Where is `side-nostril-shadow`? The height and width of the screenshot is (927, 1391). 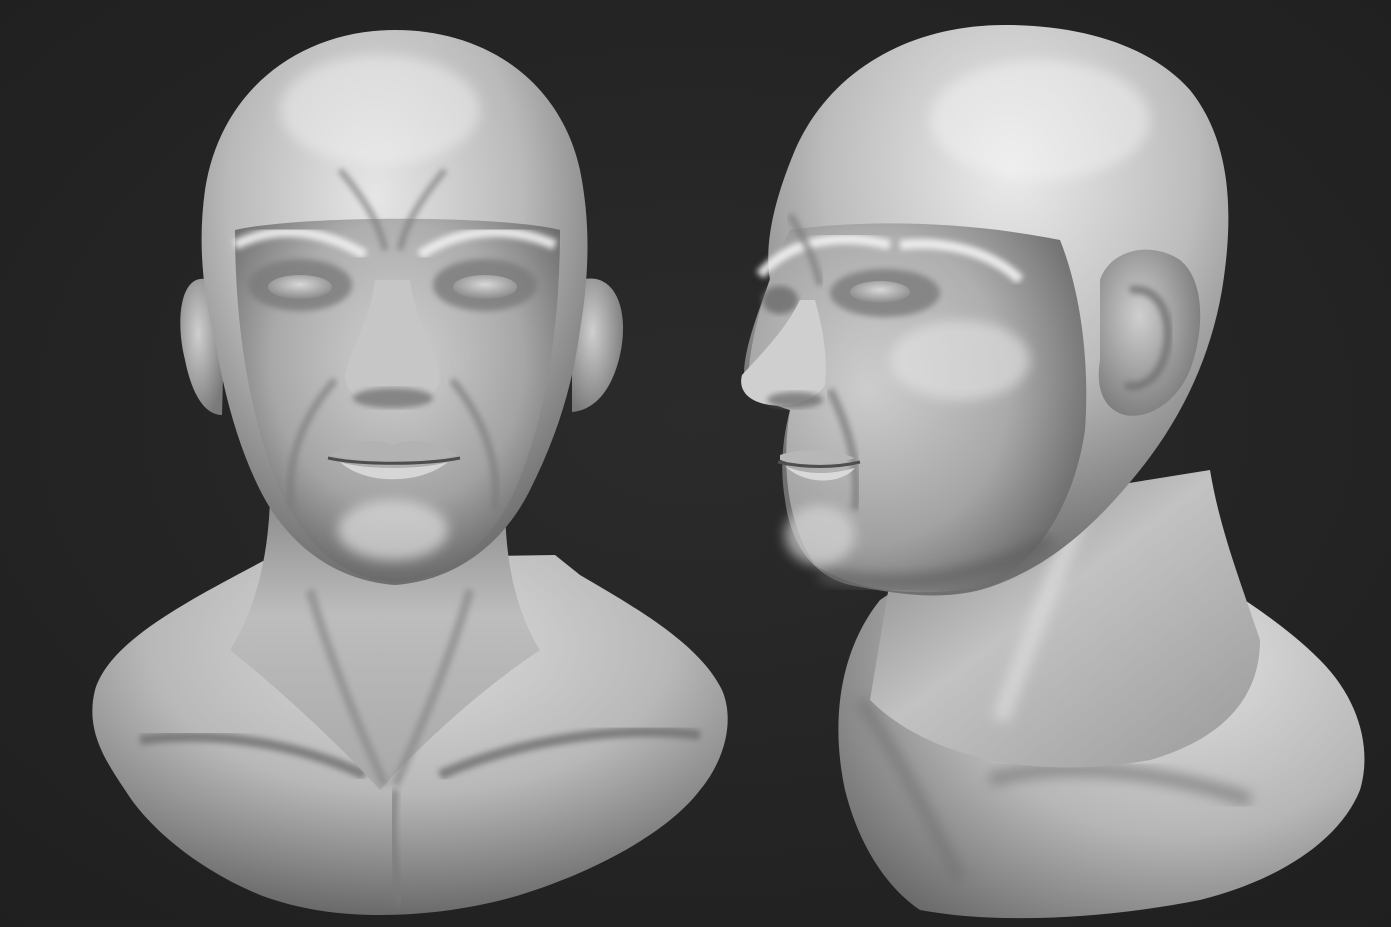 side-nostril-shadow is located at coordinates (795, 400).